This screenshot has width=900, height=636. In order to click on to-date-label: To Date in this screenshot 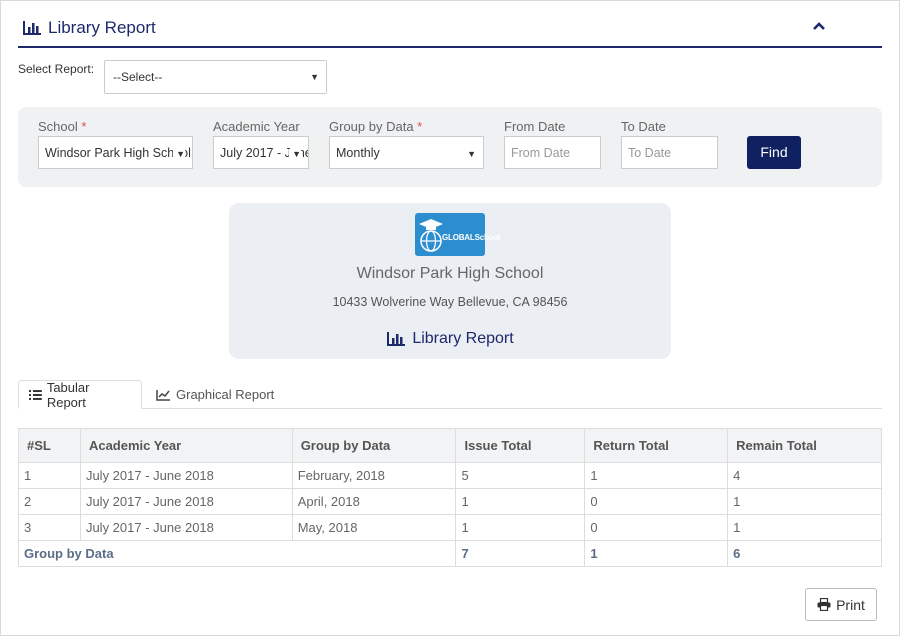, I will do `click(643, 126)`.